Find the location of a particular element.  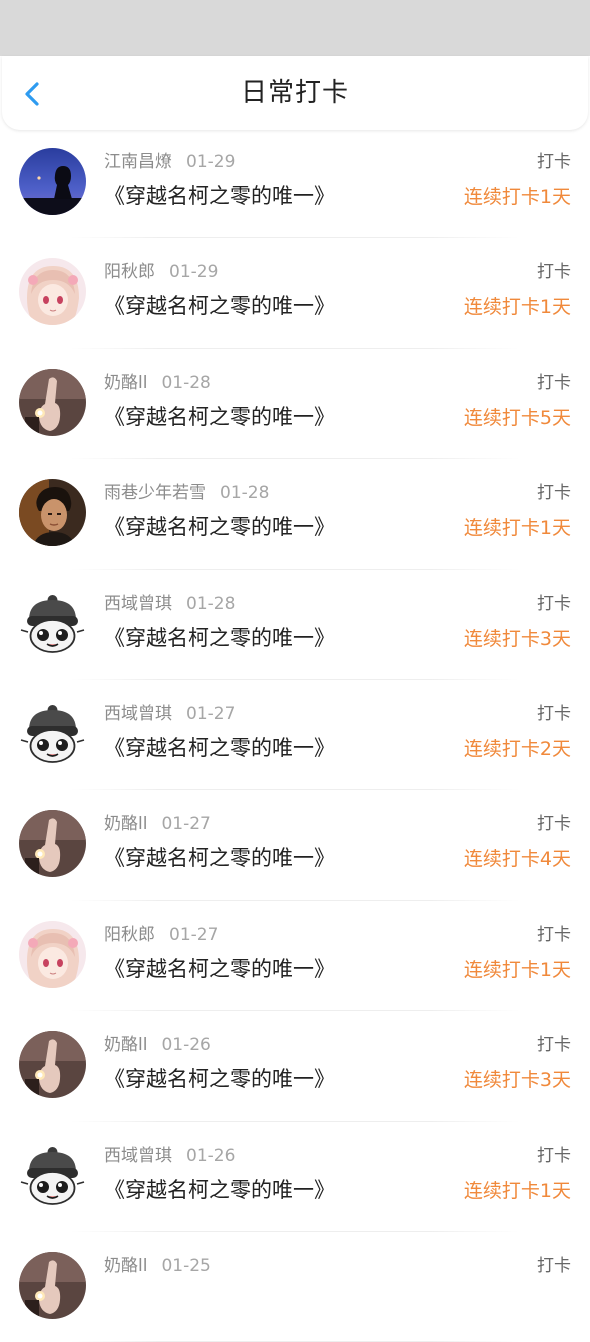

checkin-row: 江南昌燎 01-29 《穿越名柯之零的唯一》 打卡 连续打卡1天 is located at coordinates (295, 183).